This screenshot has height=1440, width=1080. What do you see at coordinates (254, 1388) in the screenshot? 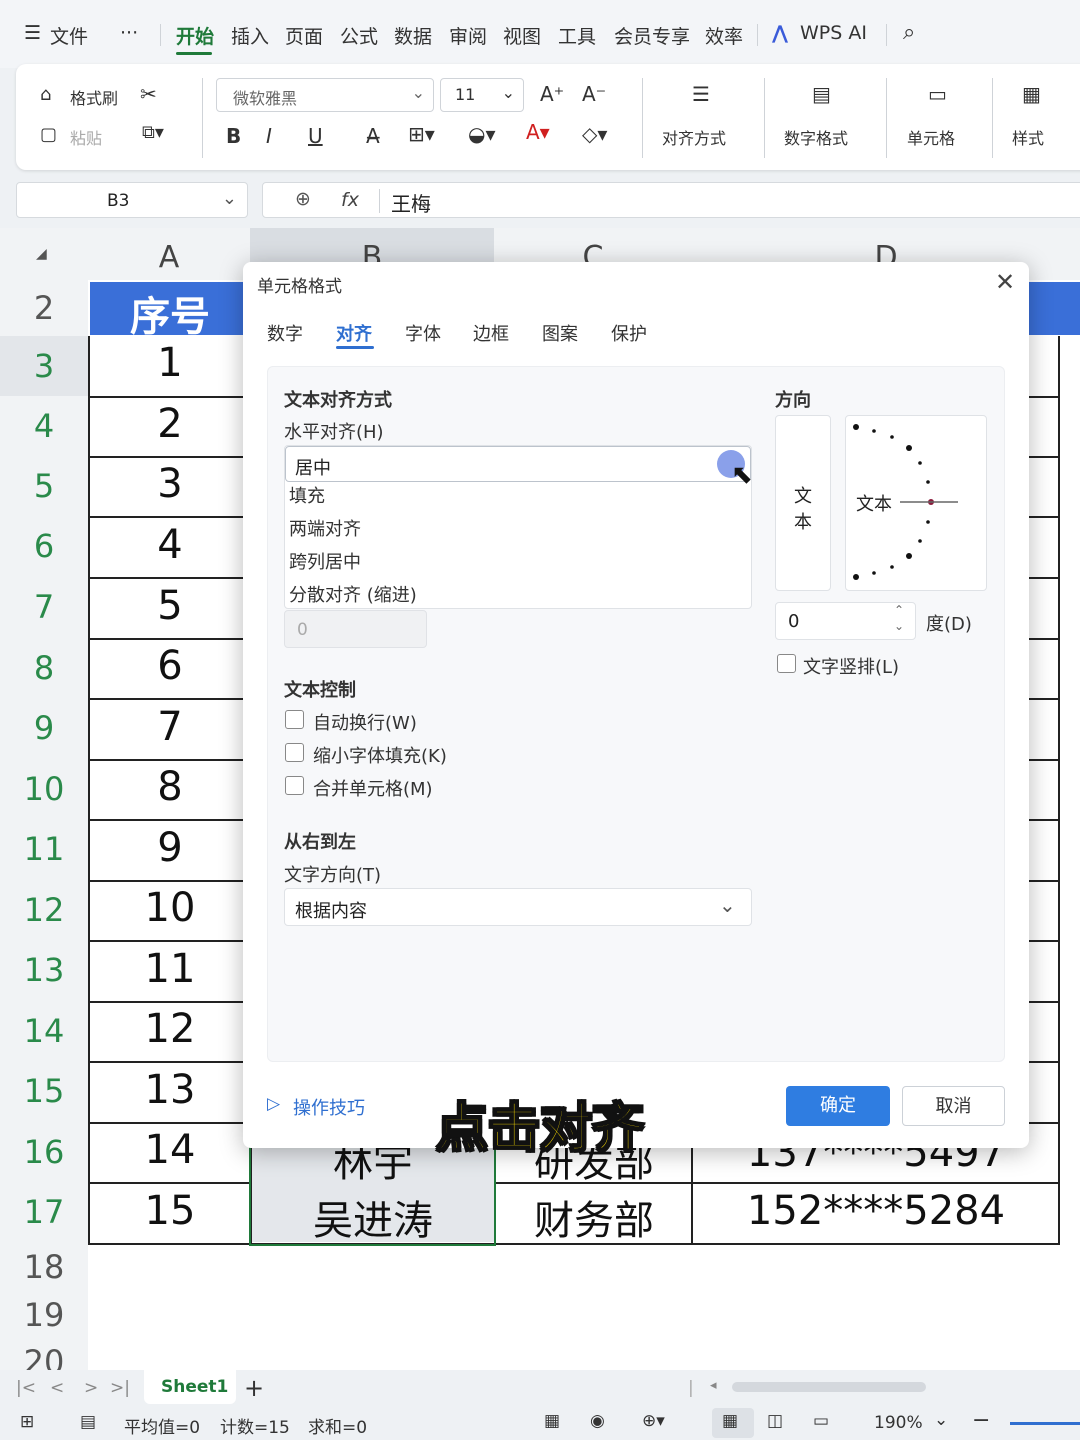
I see `add-sheet-icon: +` at bounding box center [254, 1388].